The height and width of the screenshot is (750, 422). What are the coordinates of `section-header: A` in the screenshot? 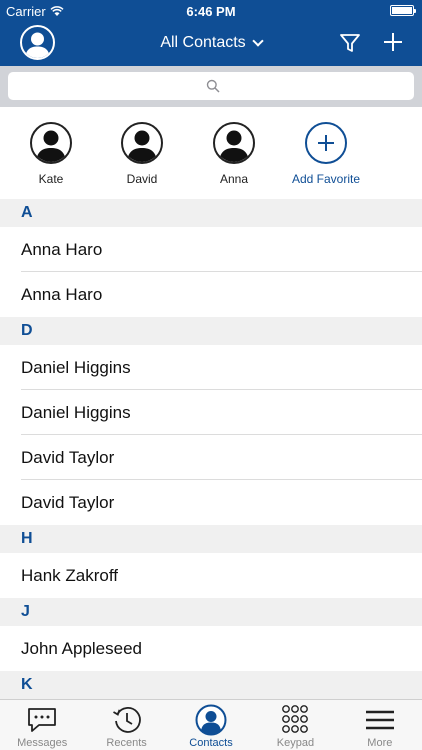 It's located at (211, 213).